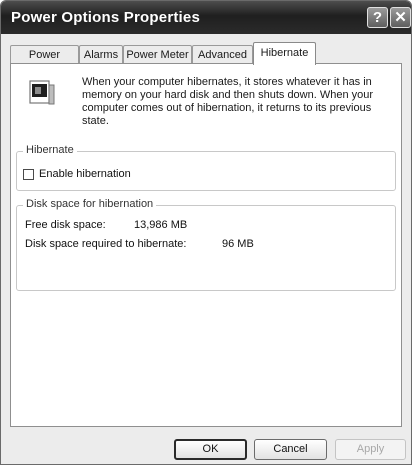  I want to click on enable-hibernation-label: Enable hibernation, so click(85, 174).